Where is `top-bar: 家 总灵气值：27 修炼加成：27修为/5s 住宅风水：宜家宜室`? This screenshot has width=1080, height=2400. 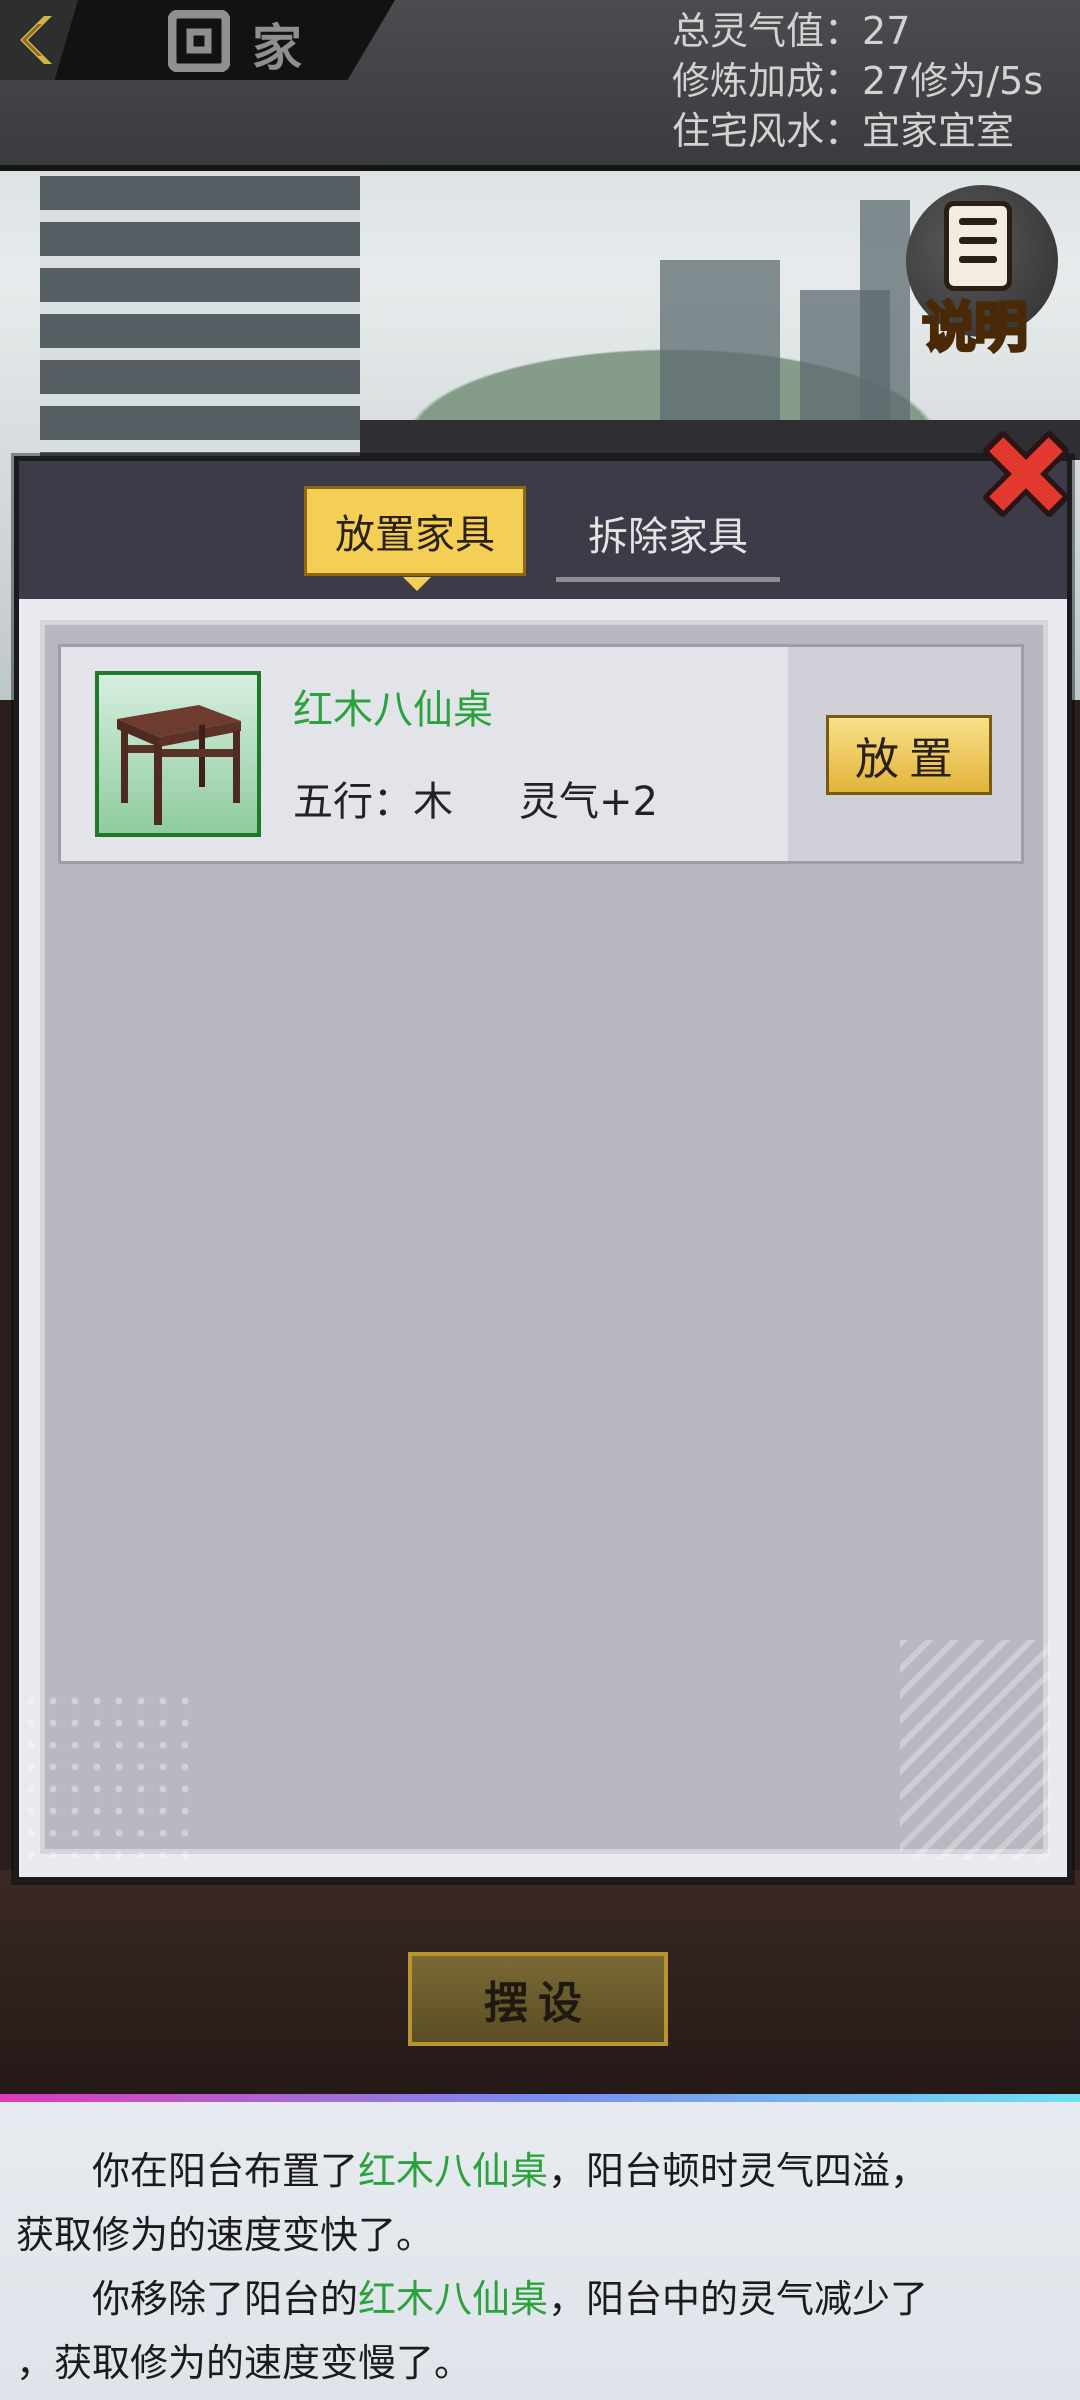 top-bar: 家 总灵气值：27 修炼加成：27修为/5s 住宅风水：宜家宜室 is located at coordinates (540, 85).